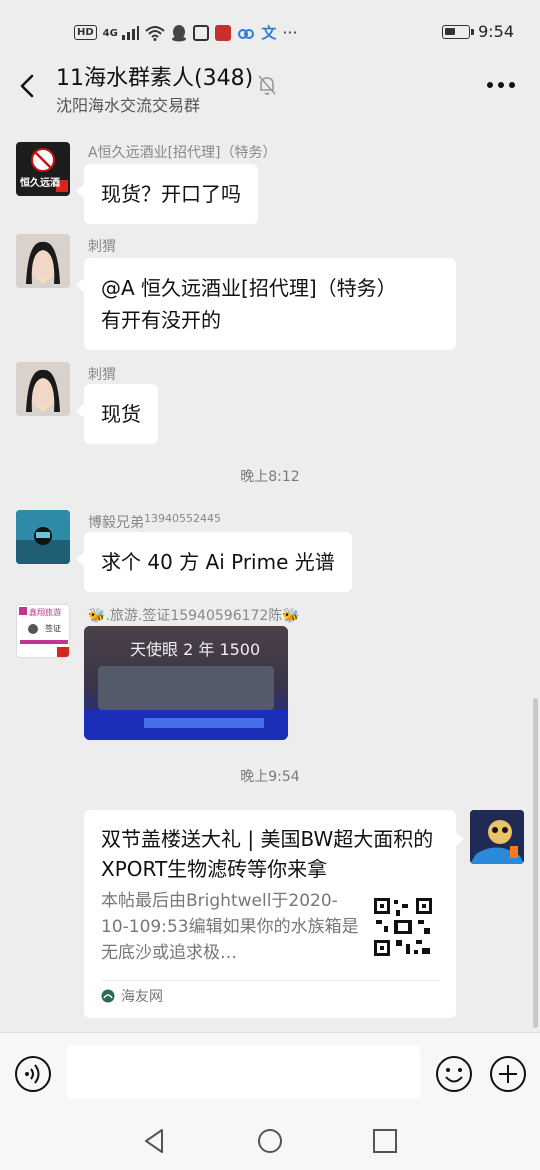 This screenshot has height=1170, width=540. I want to click on image-caption: 天使眼 2 年 1500, so click(195, 649).